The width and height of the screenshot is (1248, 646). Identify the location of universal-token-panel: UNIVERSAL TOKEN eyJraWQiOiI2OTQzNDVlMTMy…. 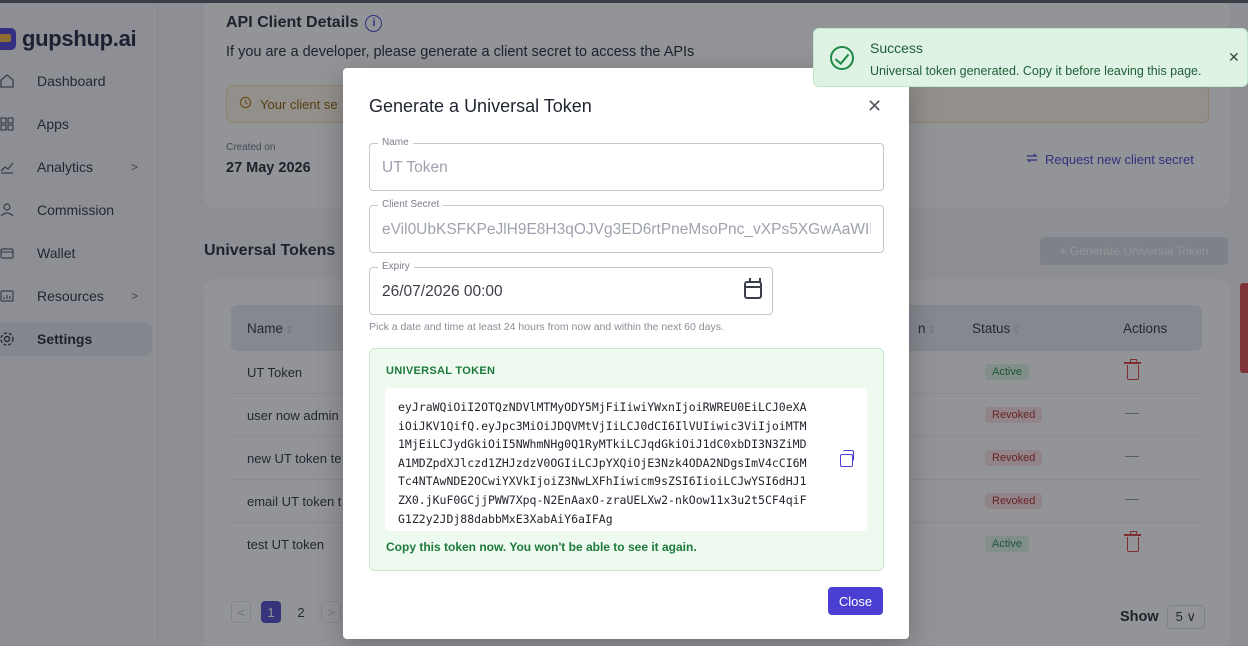
(626, 459).